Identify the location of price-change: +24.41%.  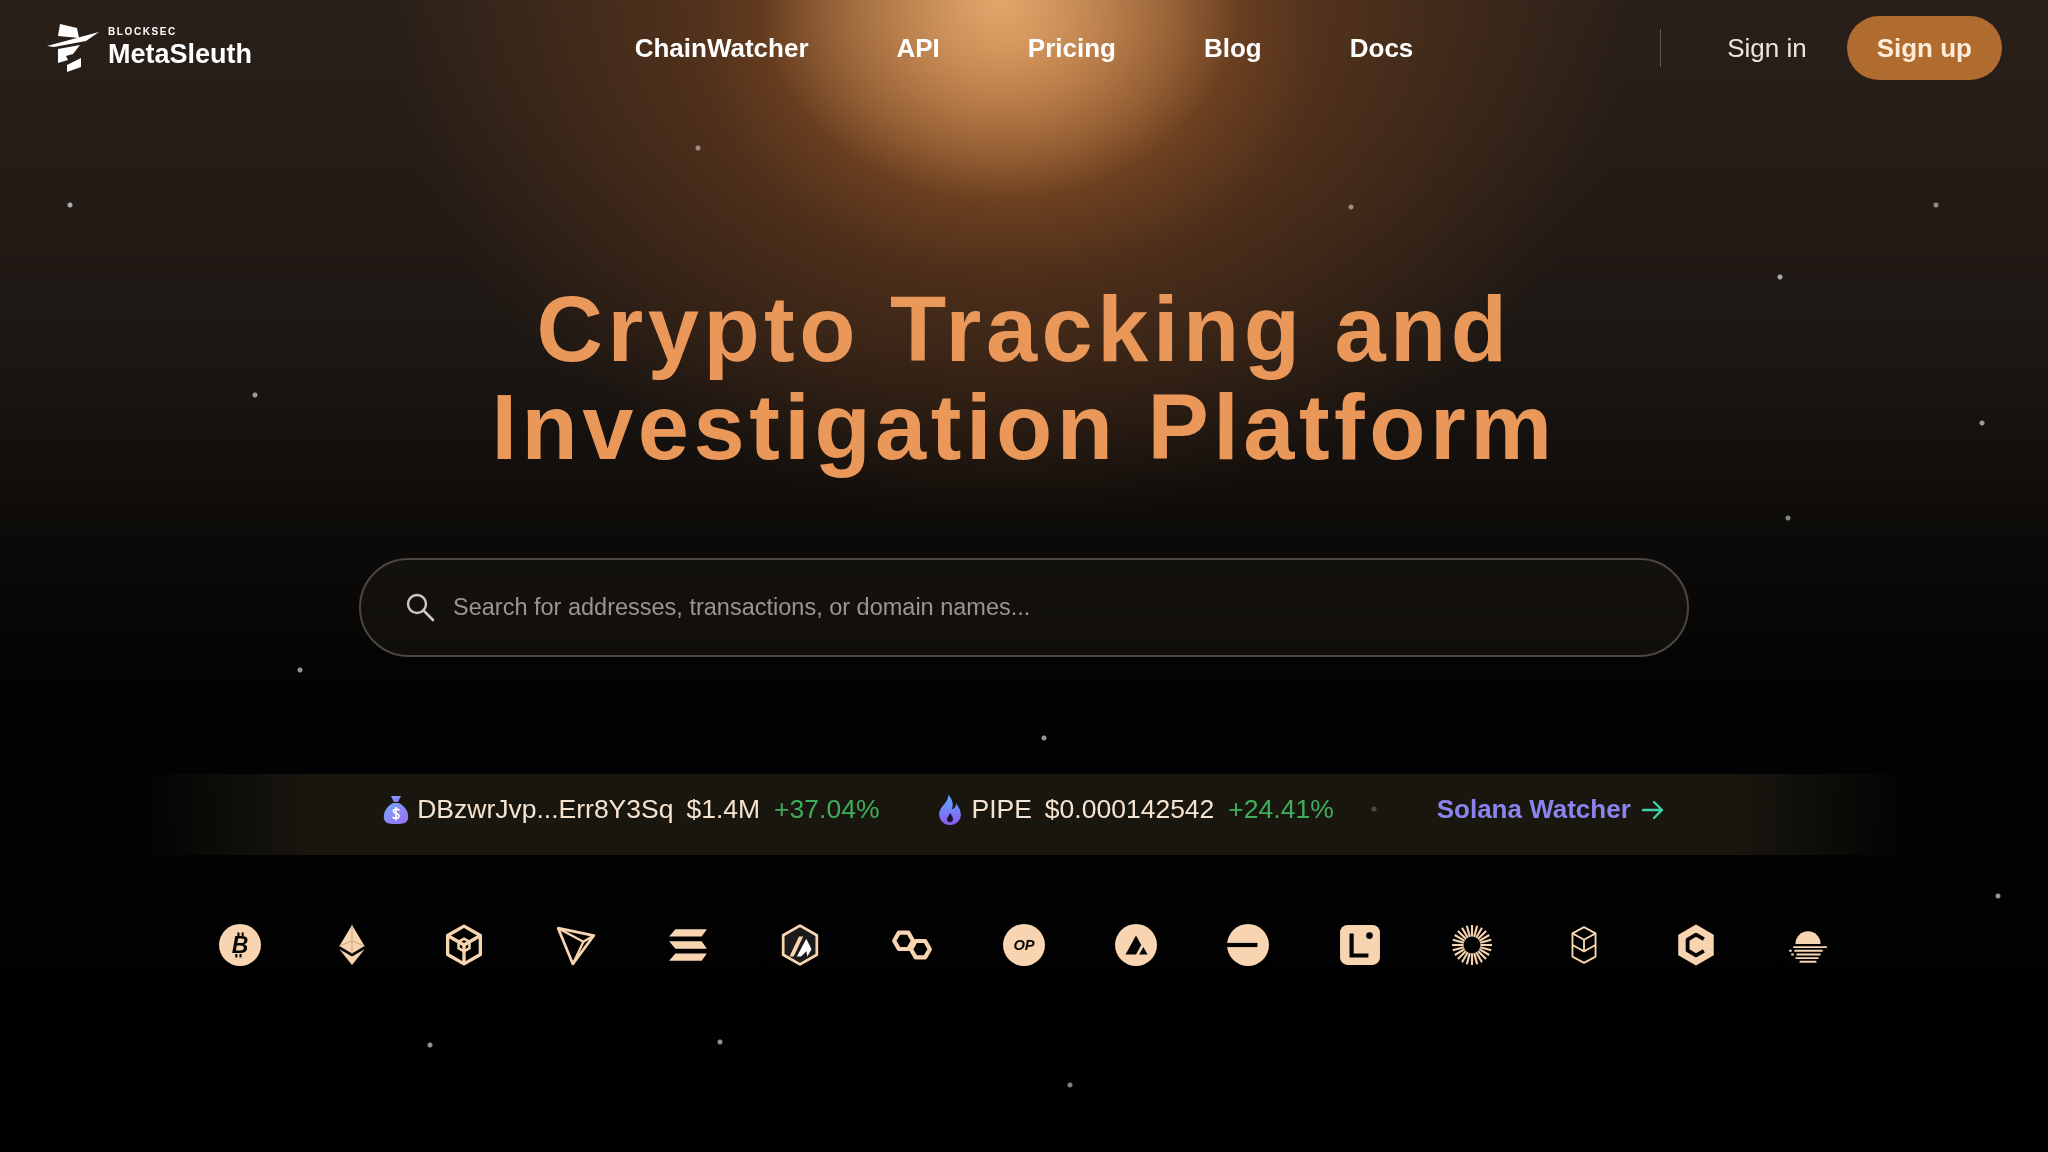
(1281, 809).